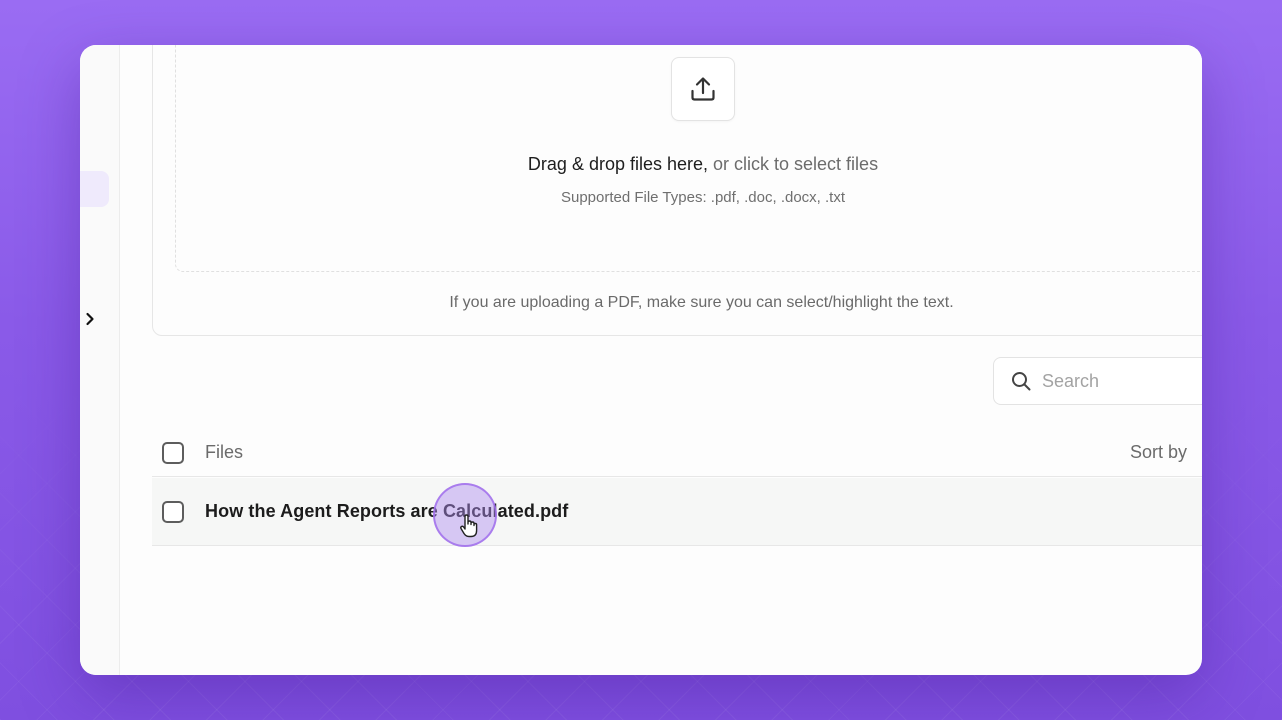 Image resolution: width=1282 pixels, height=720 pixels. Describe the element at coordinates (1021, 381) in the screenshot. I see `search-icon` at that location.